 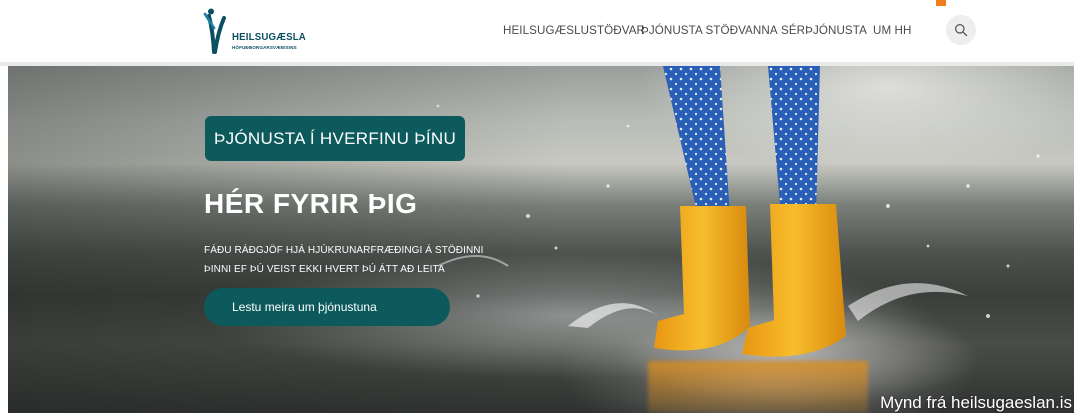 I want to click on site-logo: HEILSUGÆSLA HÖFUÐBORGARSVÆÐISINS, so click(x=257, y=31).